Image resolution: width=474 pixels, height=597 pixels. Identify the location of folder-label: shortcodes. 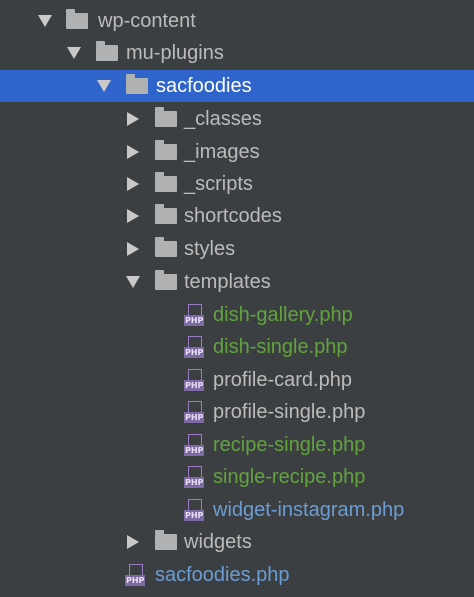
(233, 216).